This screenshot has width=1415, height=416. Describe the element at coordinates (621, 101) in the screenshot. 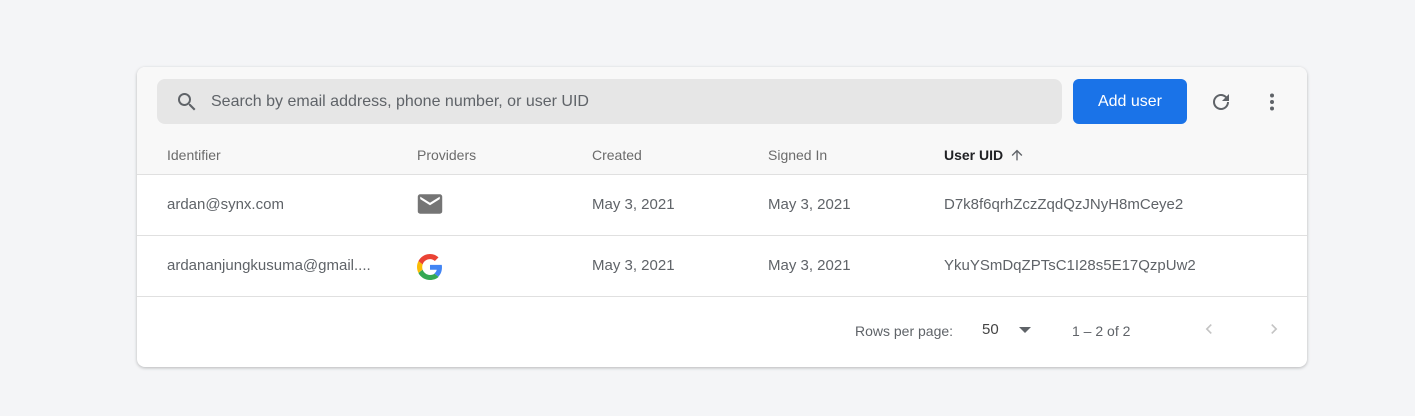

I see `search-input` at that location.